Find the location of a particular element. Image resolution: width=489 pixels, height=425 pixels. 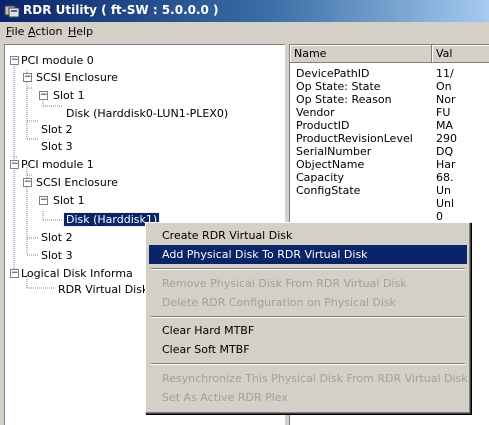

menu-help: Help is located at coordinates (80, 31).